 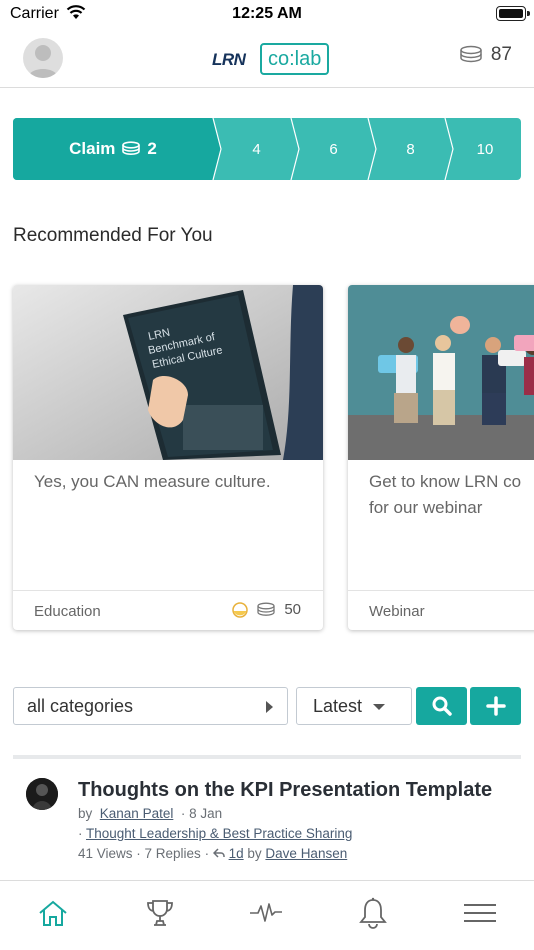 I want to click on bottom-tab-bar, so click(x=267, y=915).